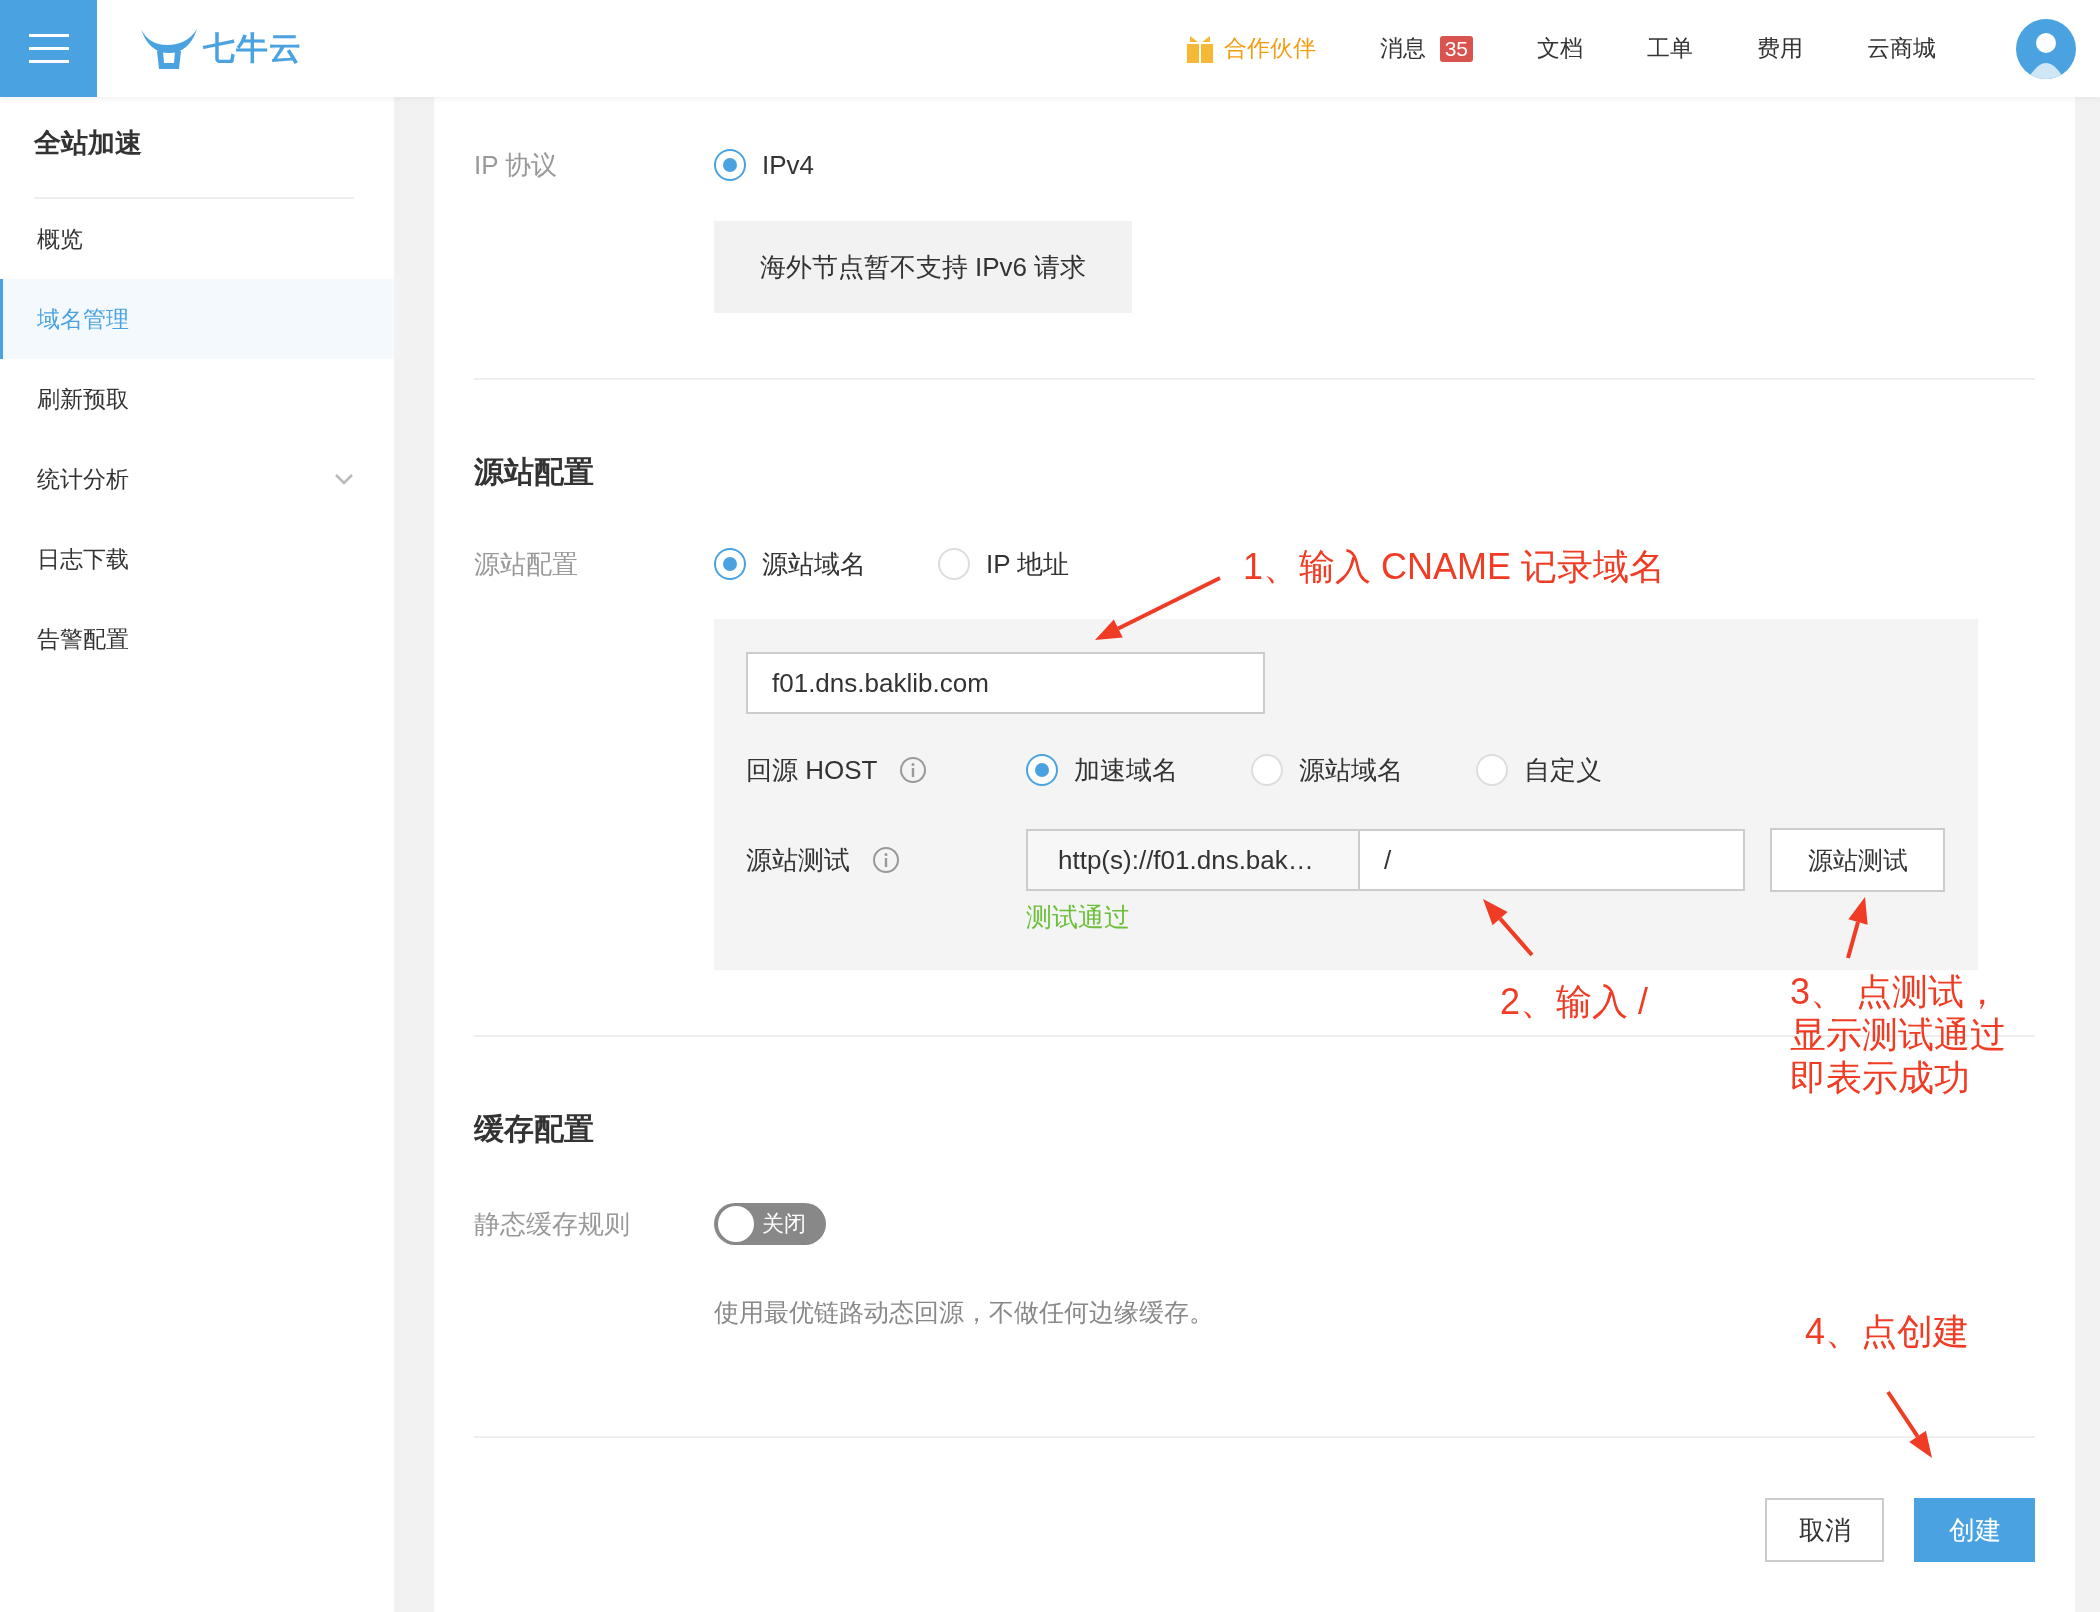 This screenshot has height=1612, width=2100. I want to click on annotation-text: 1、输入 CNAME 记录域名, so click(1454, 567).